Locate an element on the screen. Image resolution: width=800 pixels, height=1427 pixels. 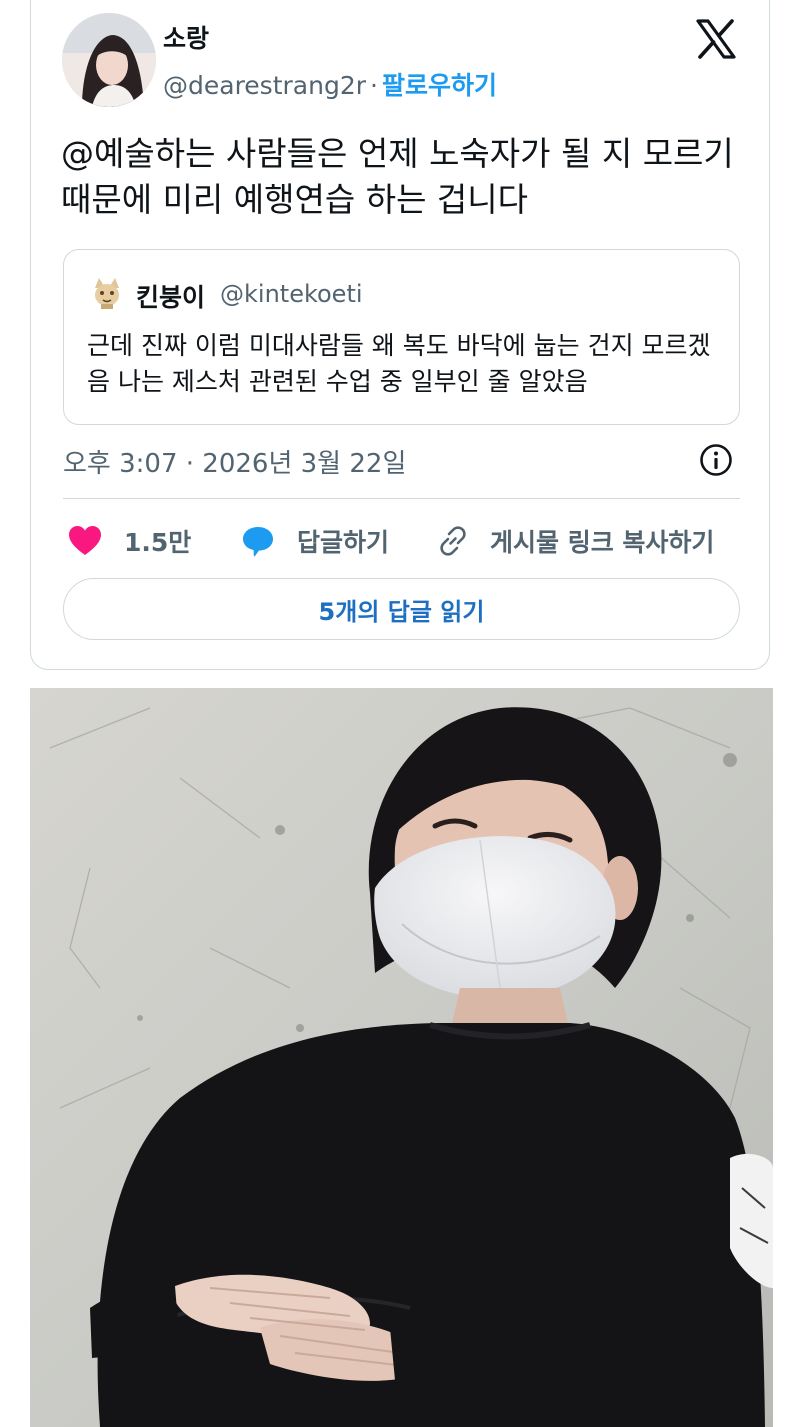
copy-link-label: 게시물 링크 복사하기 is located at coordinates (602, 542).